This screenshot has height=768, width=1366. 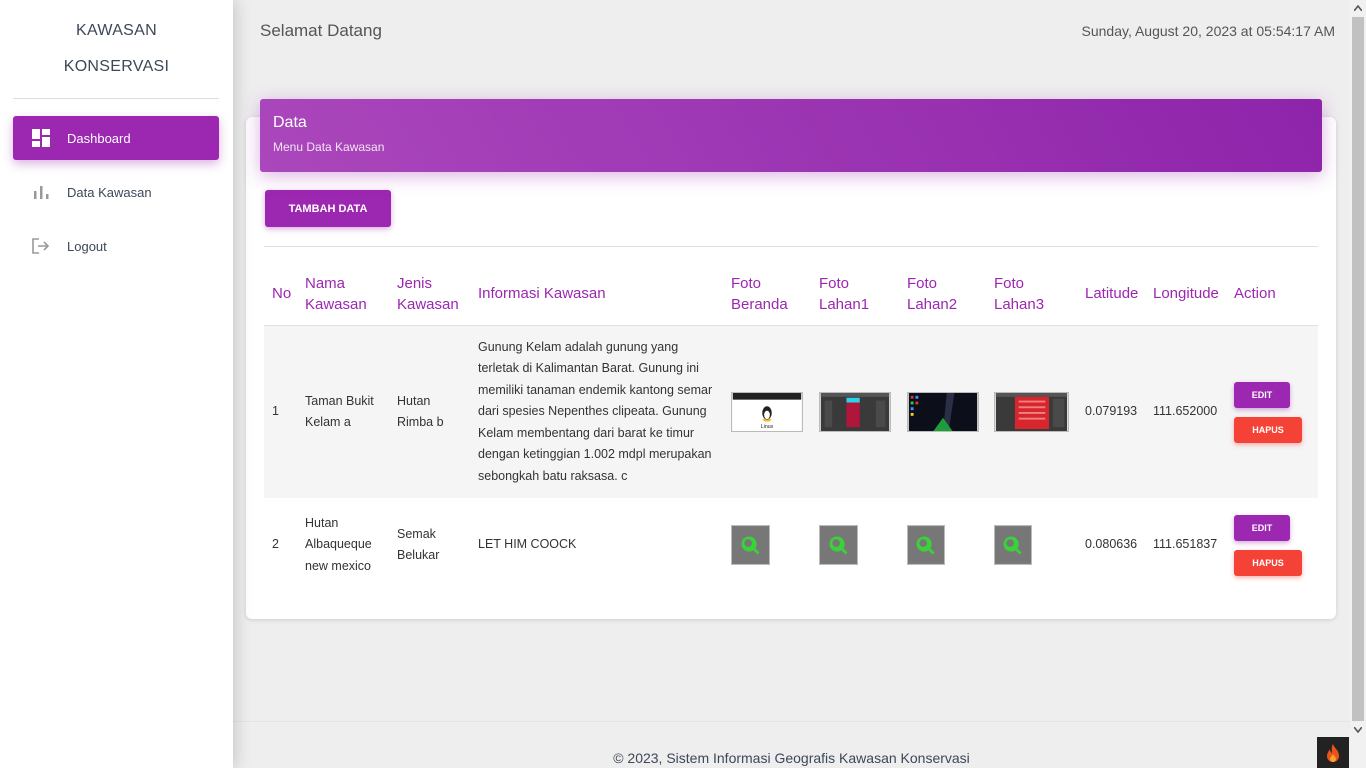 I want to click on sidebar-item-dashboard: Dashboard, so click(x=116, y=138).